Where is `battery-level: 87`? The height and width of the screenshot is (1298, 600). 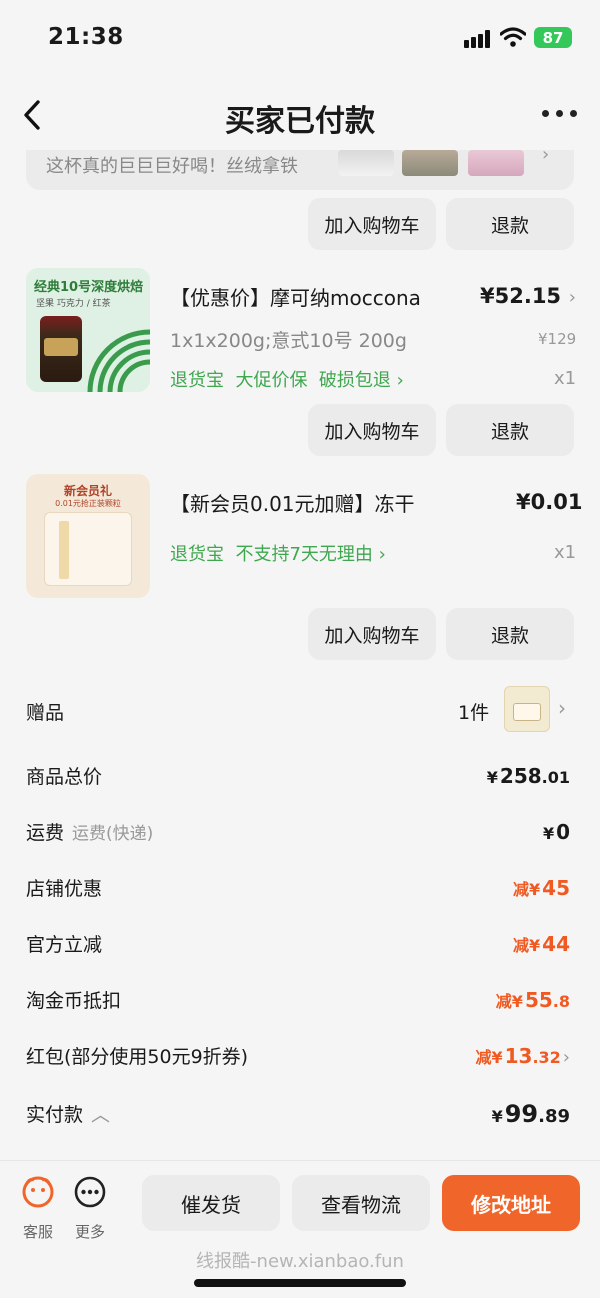 battery-level: 87 is located at coordinates (553, 37).